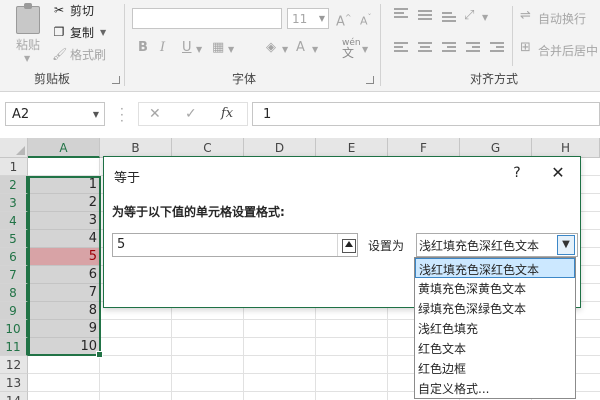 The height and width of the screenshot is (400, 600). Describe the element at coordinates (88, 54) in the screenshot. I see `format-painter-label: 格式刷` at that location.